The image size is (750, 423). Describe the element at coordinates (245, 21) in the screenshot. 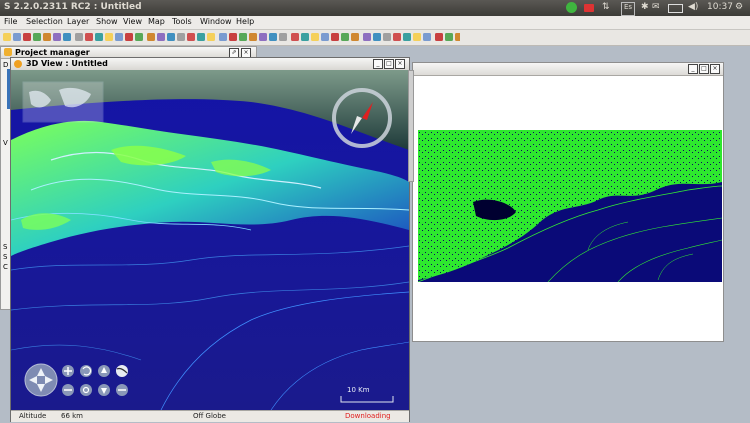

I see `menu-help: Help` at that location.